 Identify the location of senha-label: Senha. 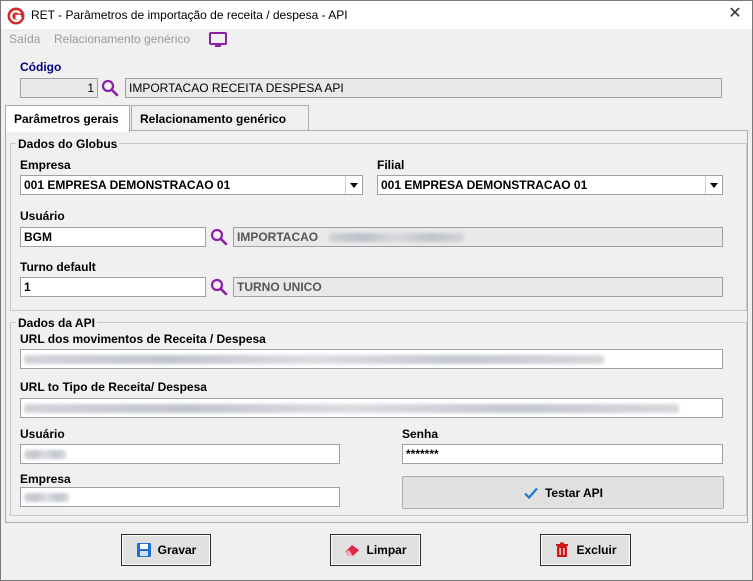
(420, 434).